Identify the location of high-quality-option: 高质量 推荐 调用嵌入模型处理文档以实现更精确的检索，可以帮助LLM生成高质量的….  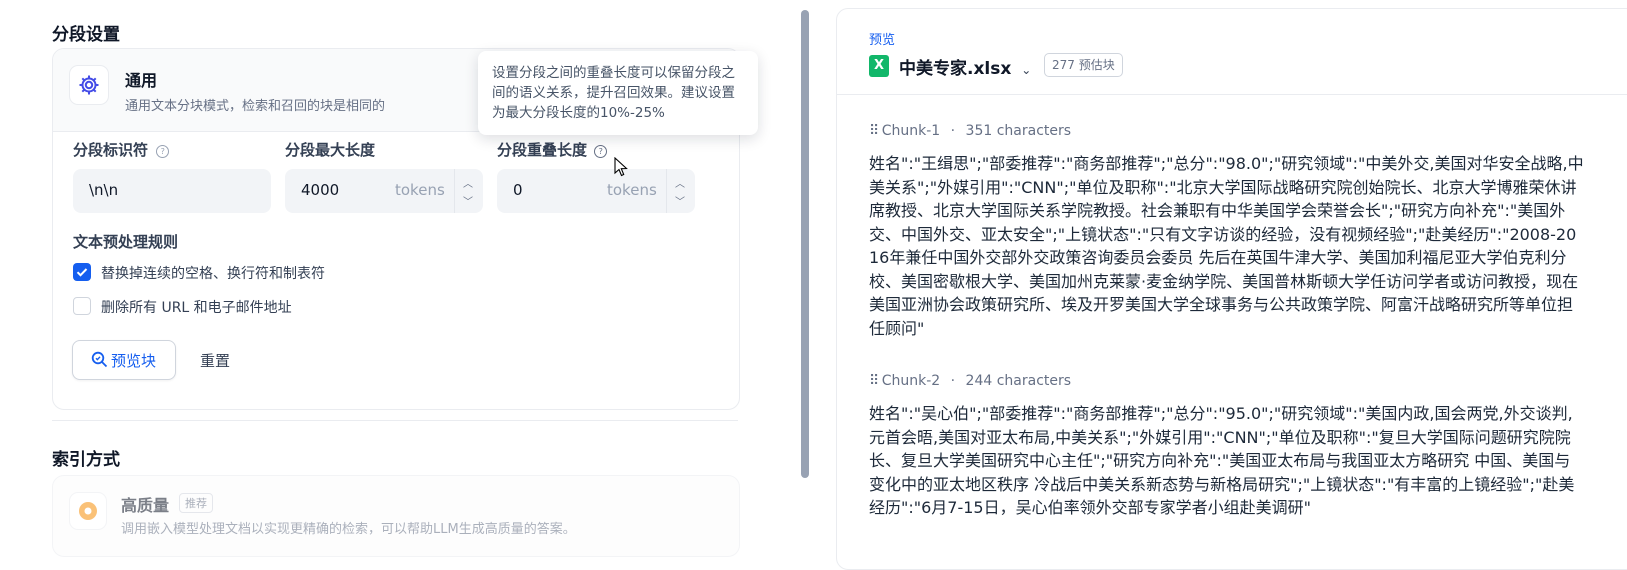
(396, 516).